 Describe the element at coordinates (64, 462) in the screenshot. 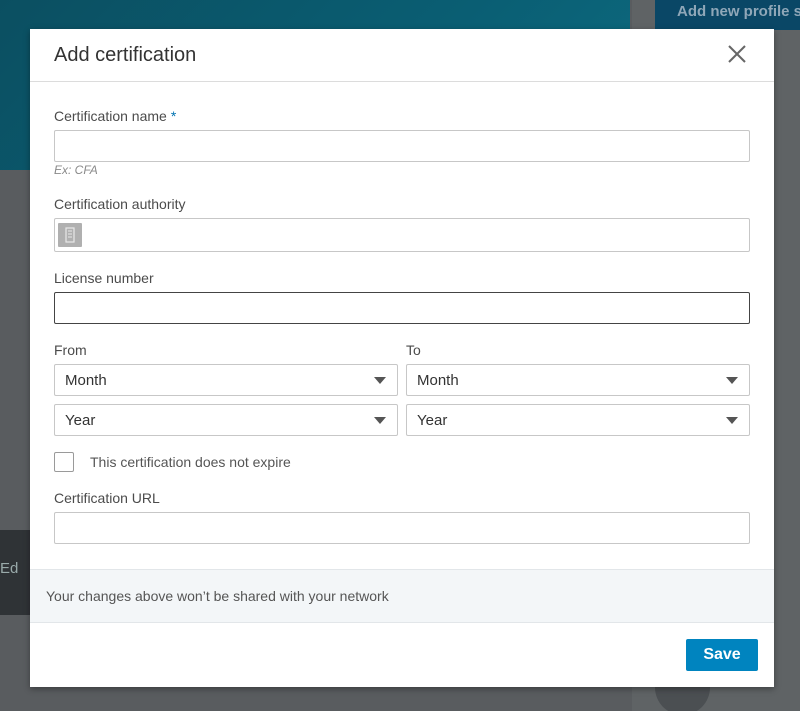

I see `no-expire-checkbox` at that location.